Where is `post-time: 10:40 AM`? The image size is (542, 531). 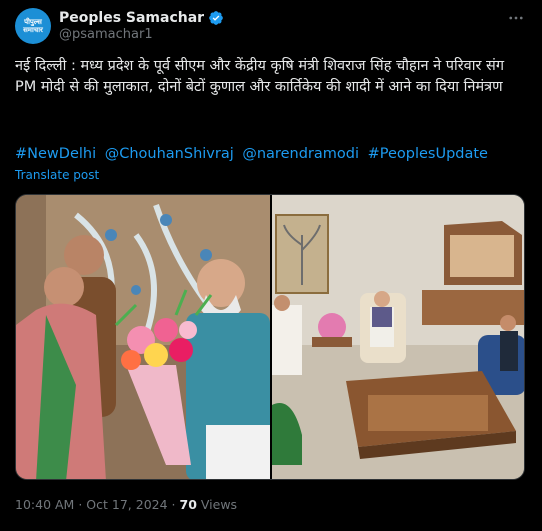
post-time: 10:40 AM is located at coordinates (44, 504).